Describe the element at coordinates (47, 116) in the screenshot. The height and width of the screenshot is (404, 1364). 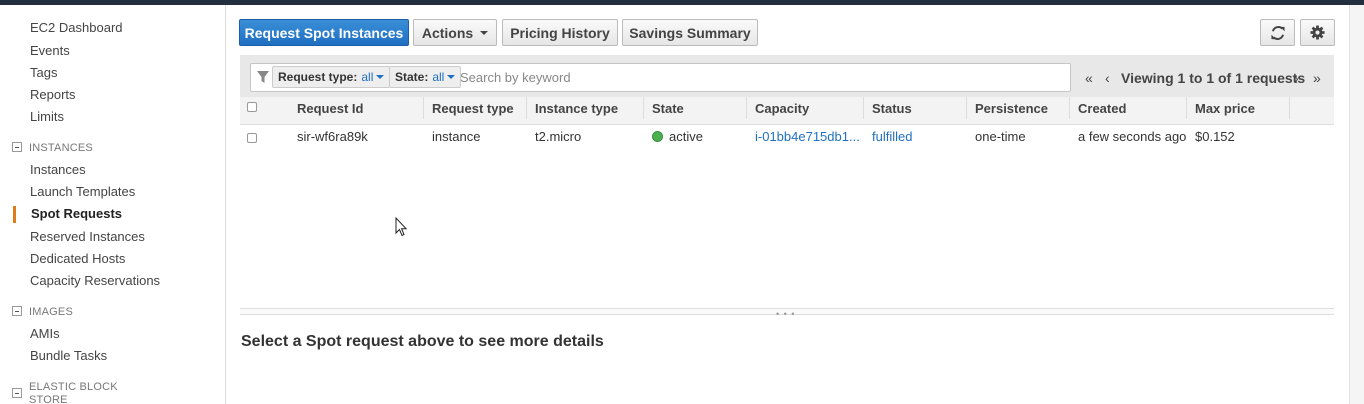
I see `sidebar-item-limits: Limits` at that location.